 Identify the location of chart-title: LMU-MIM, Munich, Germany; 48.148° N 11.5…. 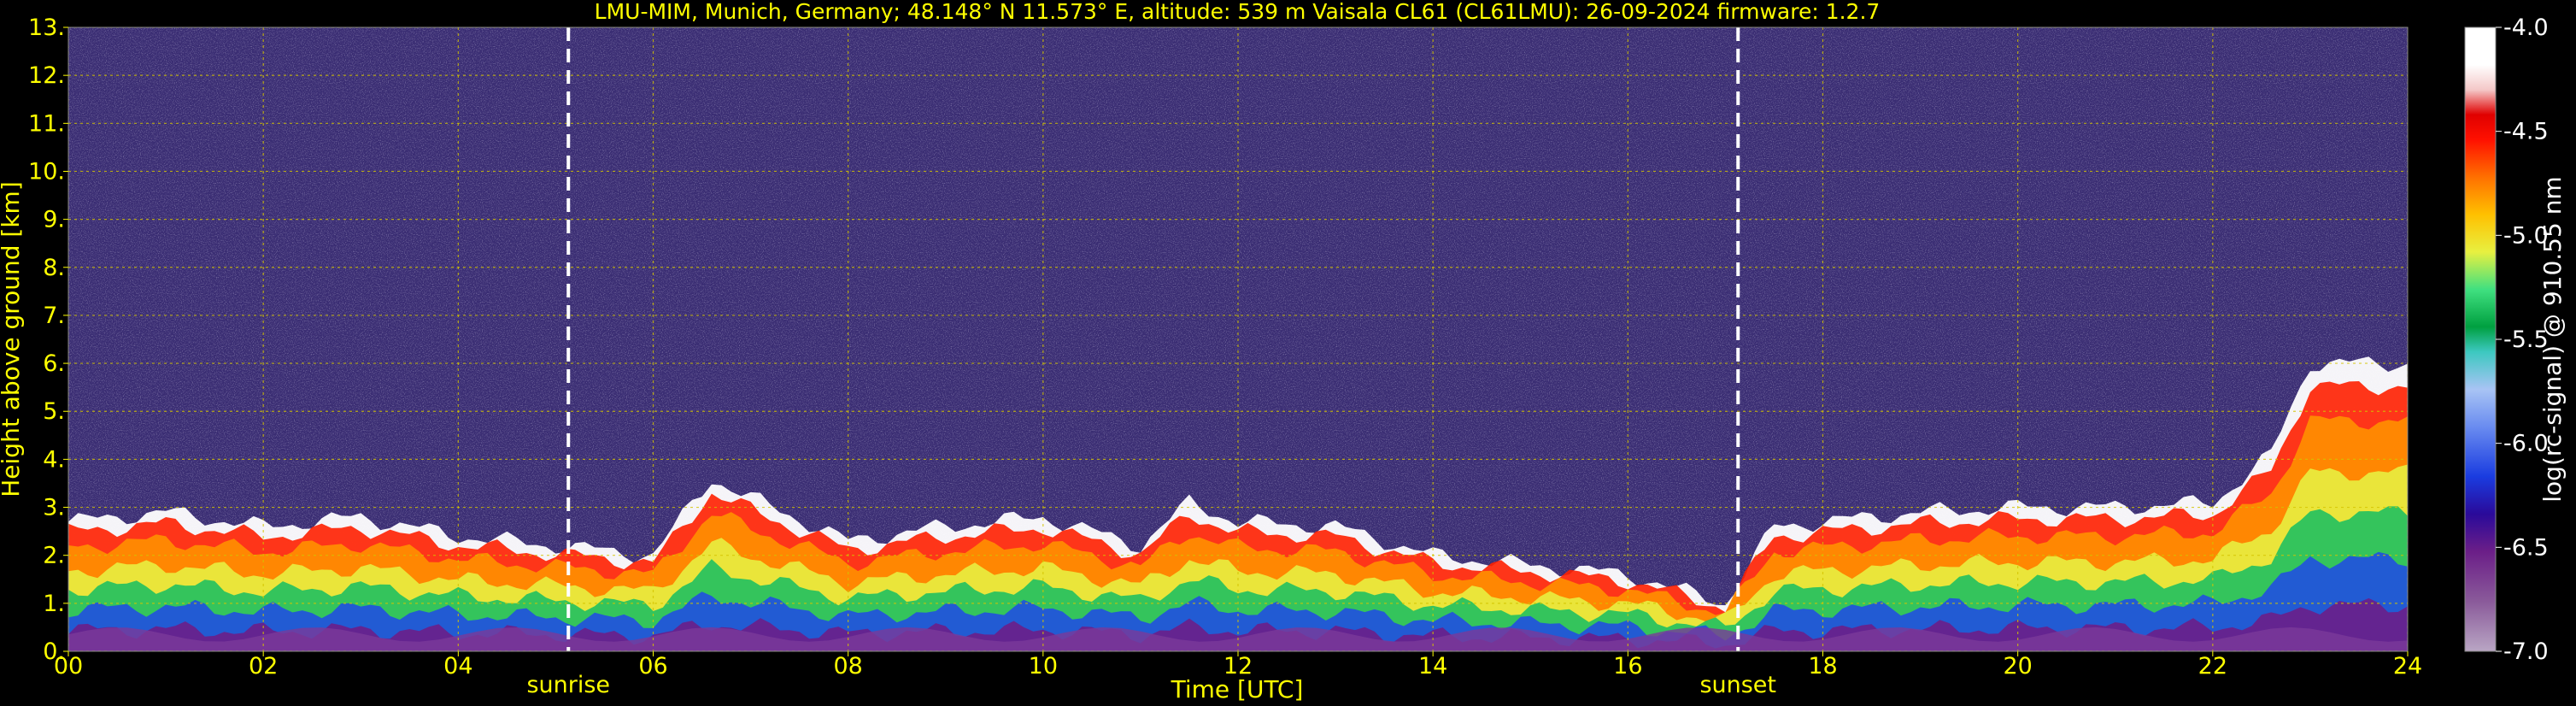
(1238, 12).